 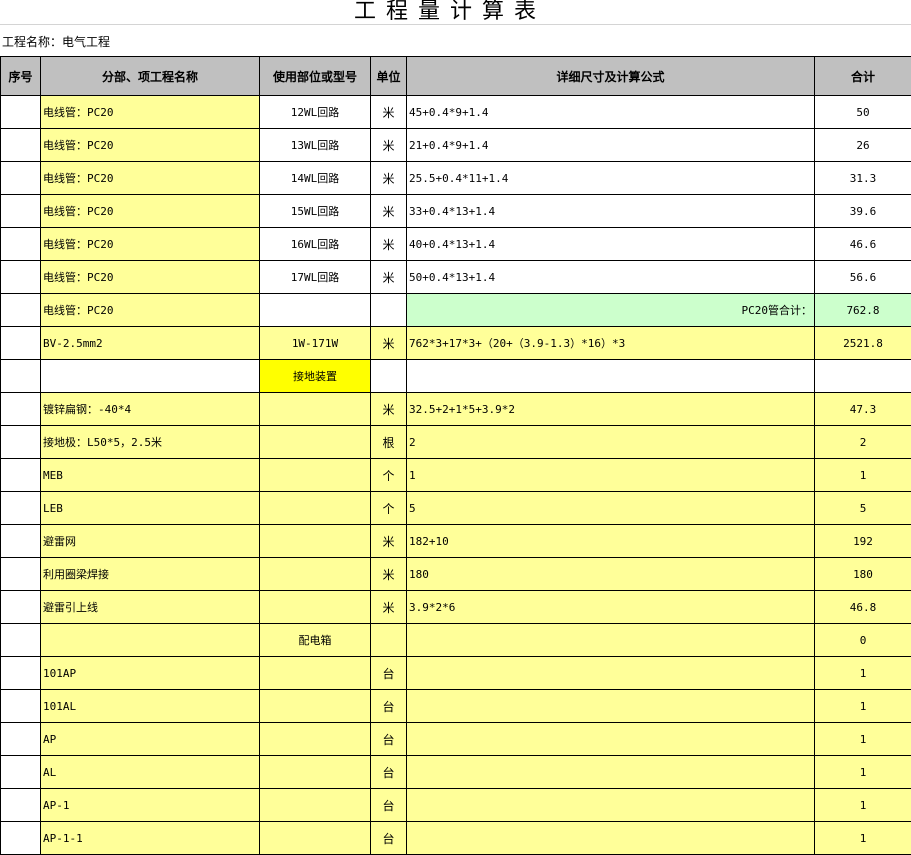 I want to click on cell-total: 762.8, so click(x=863, y=310).